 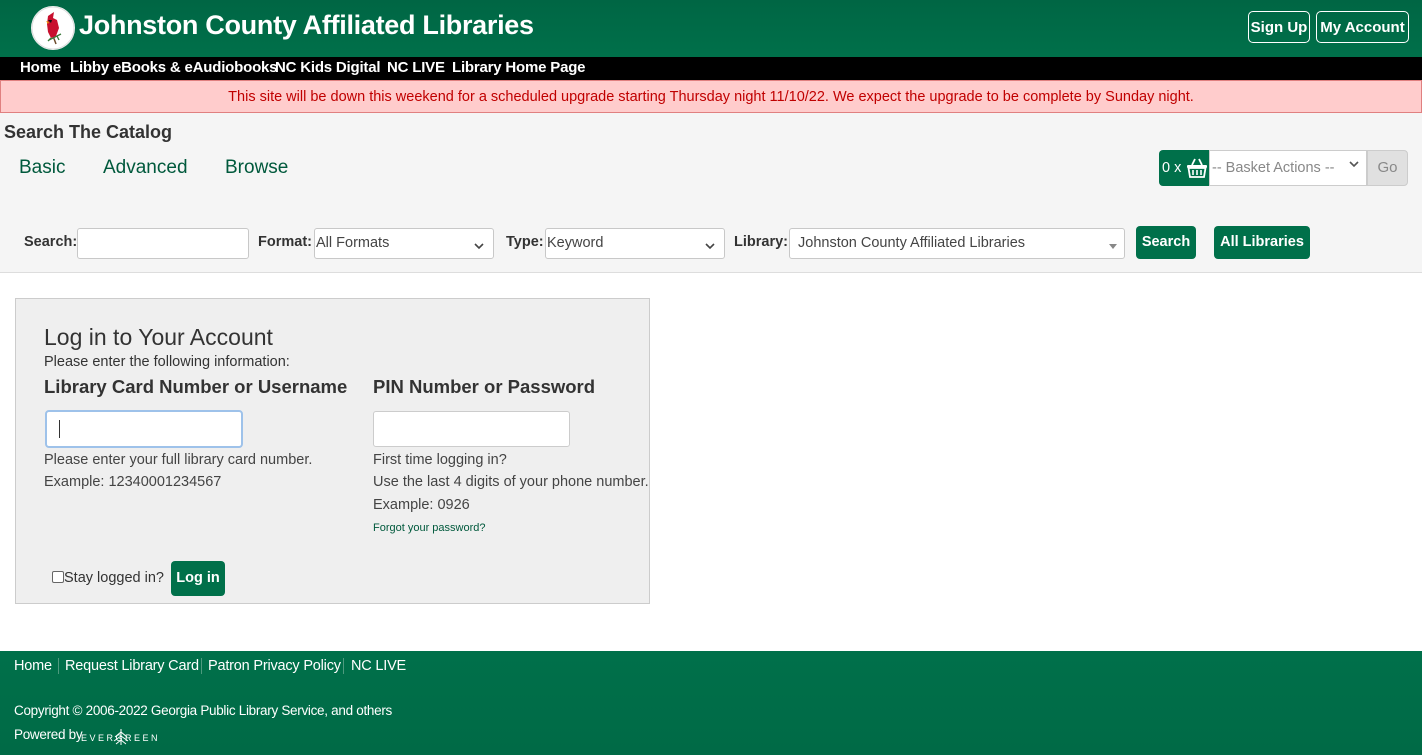 I want to click on card-example: Example: 12340001234567, so click(x=133, y=482).